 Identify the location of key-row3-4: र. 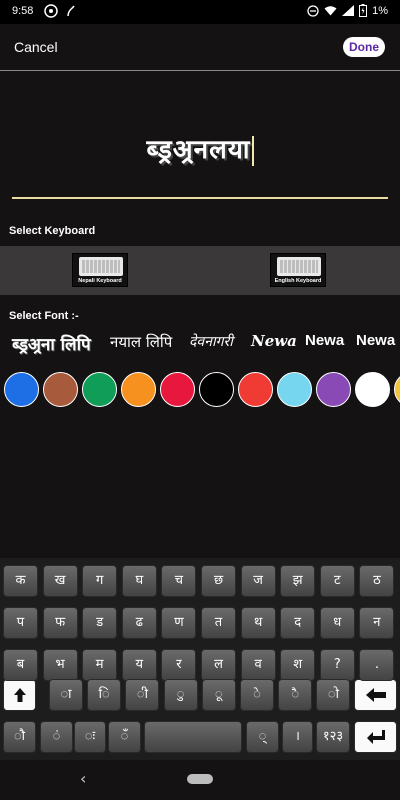
(179, 665).